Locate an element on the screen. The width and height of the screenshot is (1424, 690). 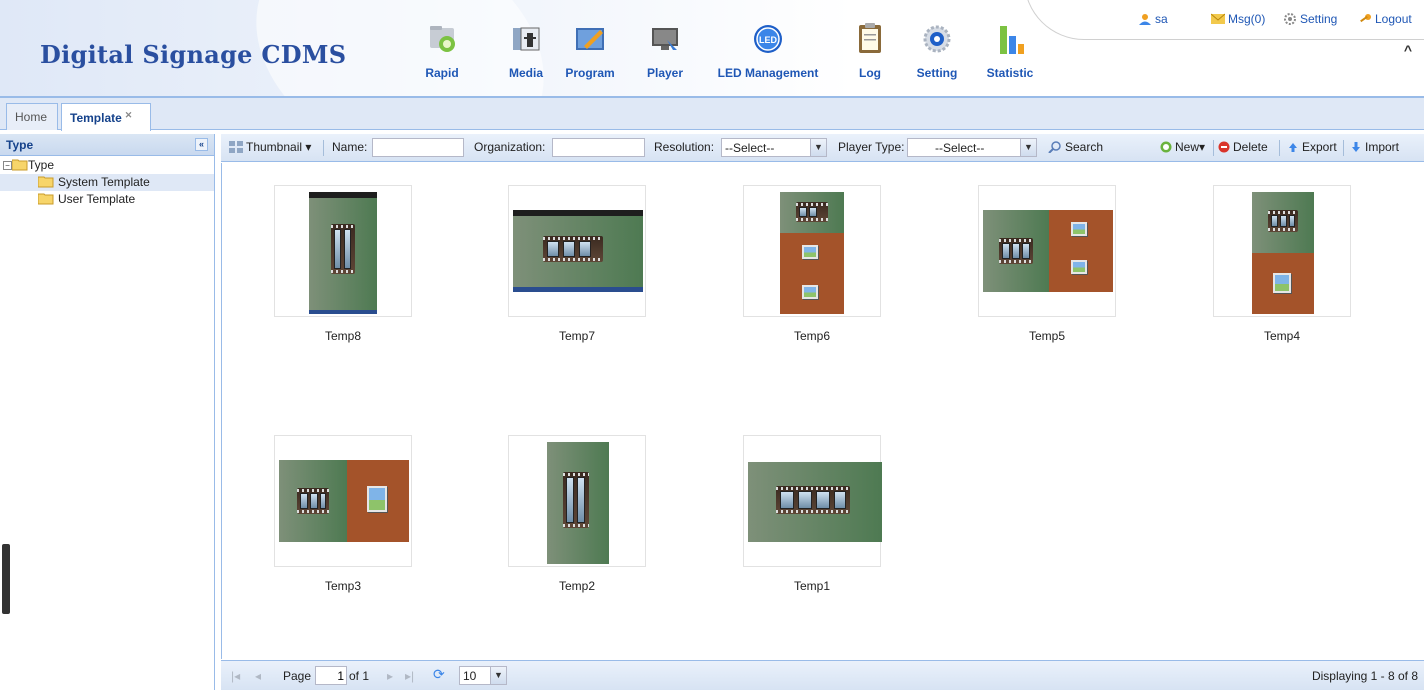
module-log: Log is located at coordinates (870, 50).